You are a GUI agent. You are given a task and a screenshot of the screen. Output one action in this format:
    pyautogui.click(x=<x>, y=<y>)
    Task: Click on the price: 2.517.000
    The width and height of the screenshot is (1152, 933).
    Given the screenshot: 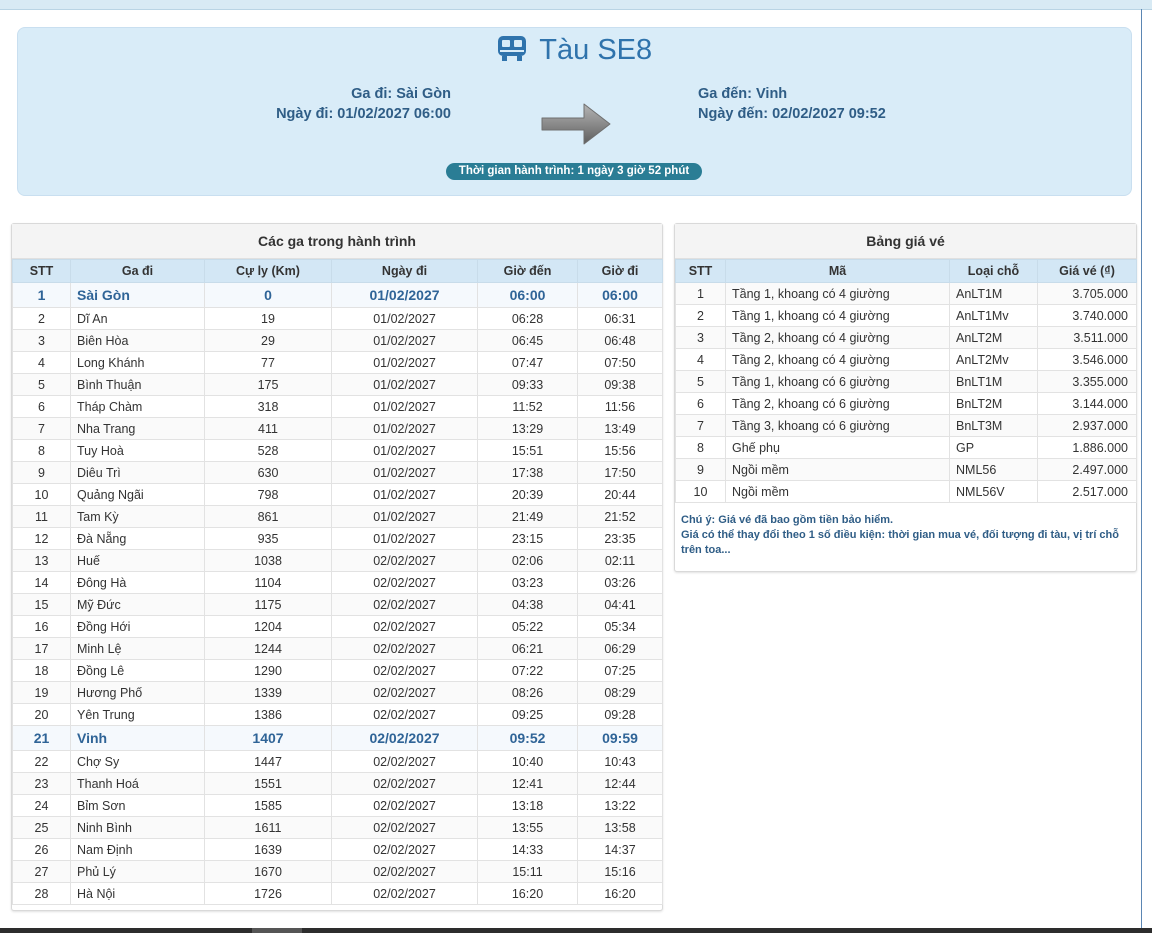 What is the action you would take?
    pyautogui.click(x=1087, y=491)
    